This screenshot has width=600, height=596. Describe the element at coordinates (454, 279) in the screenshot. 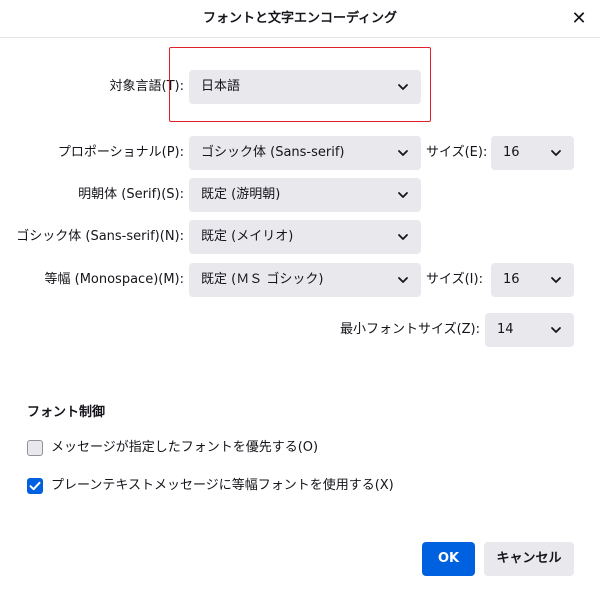

I see `monospace-size-label: サイズ(I):` at that location.